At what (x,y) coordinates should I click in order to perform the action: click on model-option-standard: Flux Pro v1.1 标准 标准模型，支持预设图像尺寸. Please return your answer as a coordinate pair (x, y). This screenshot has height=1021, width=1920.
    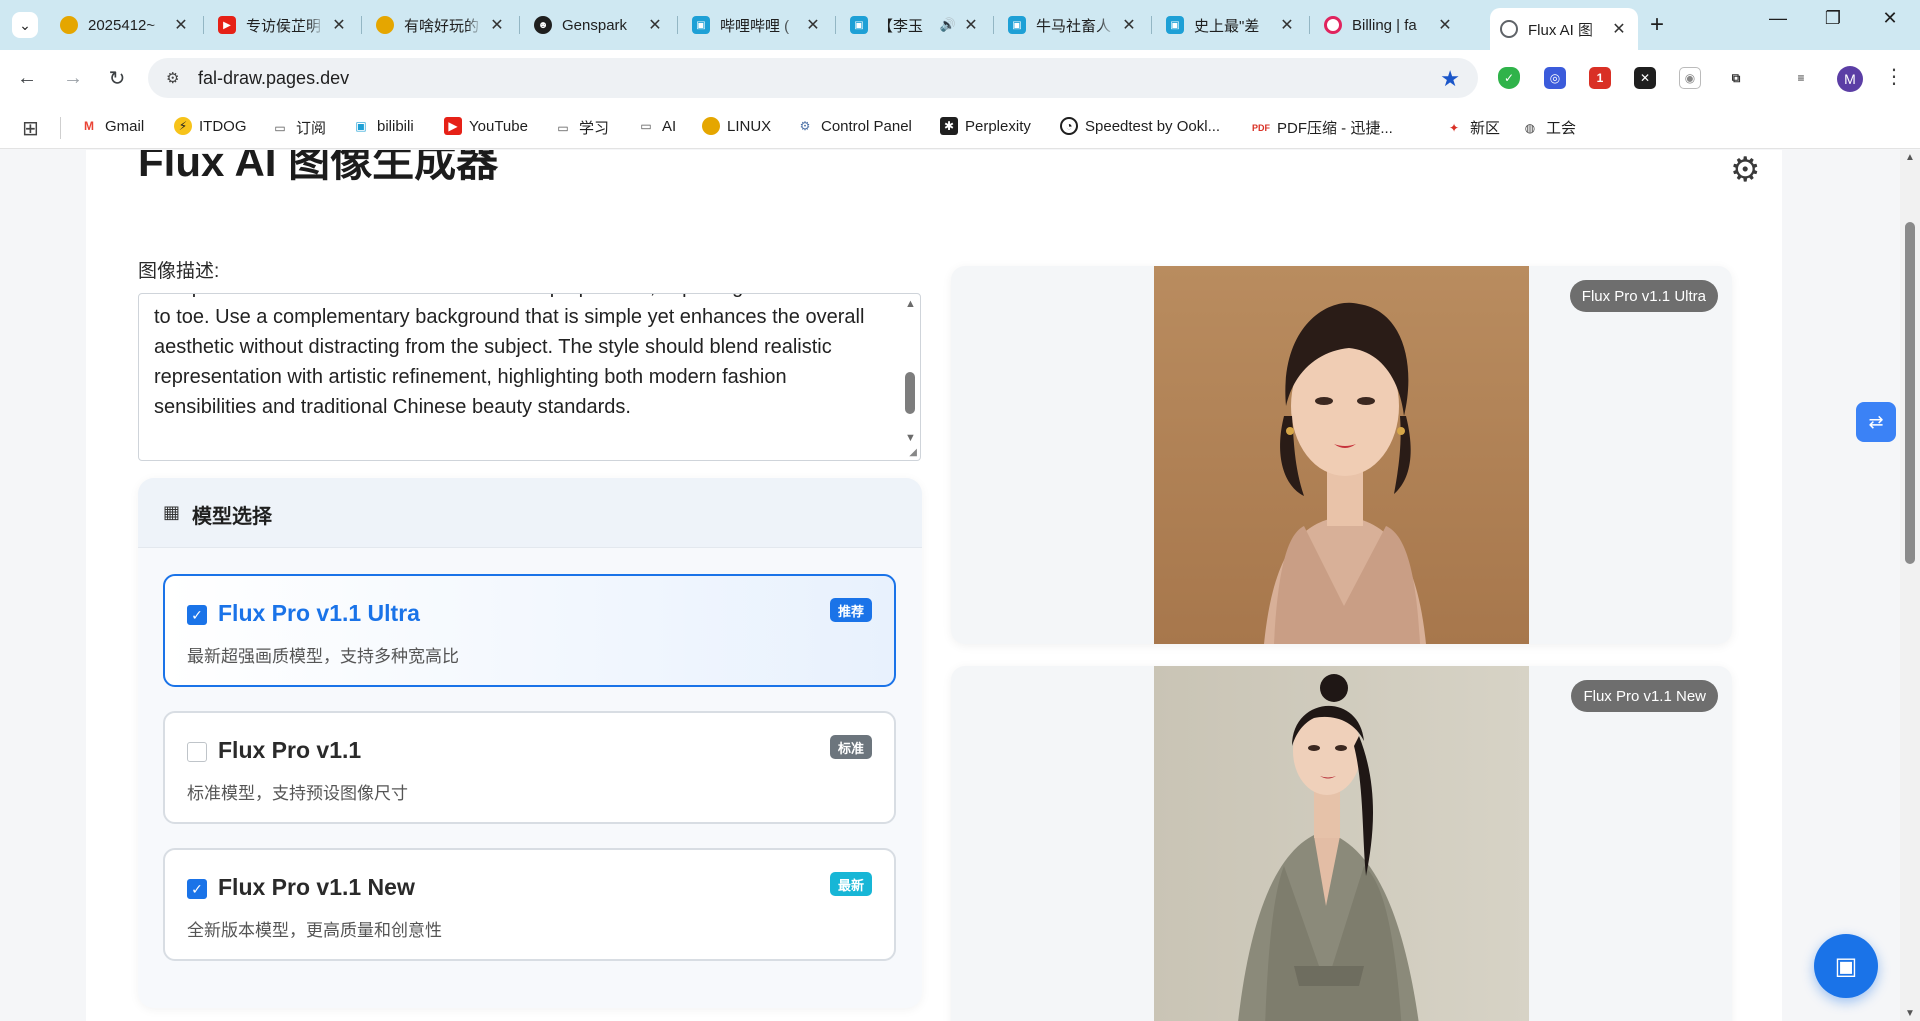
    Looking at the image, I should click on (529, 767).